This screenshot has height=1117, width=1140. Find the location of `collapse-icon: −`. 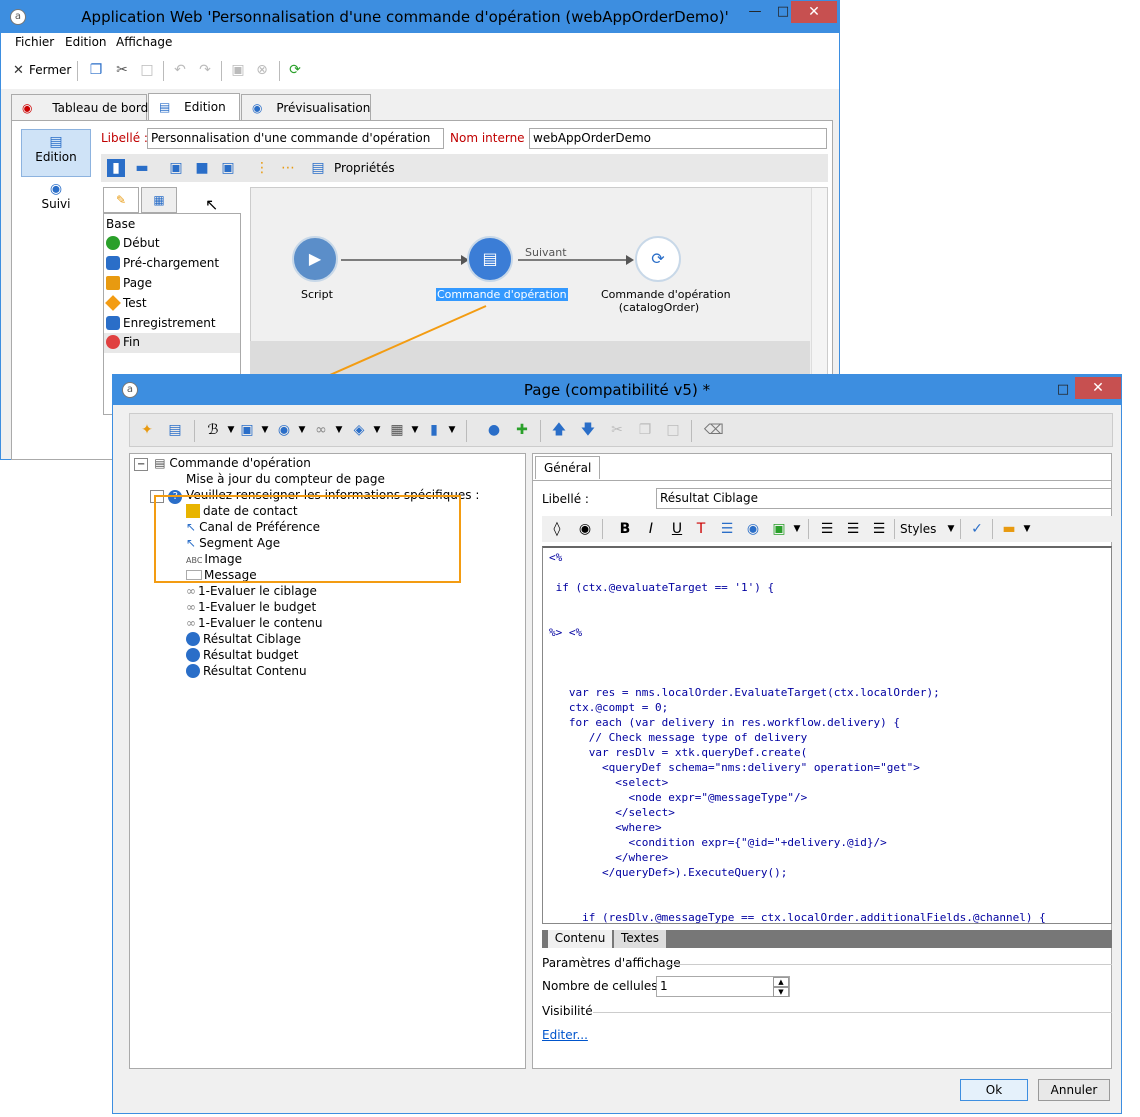

collapse-icon: − is located at coordinates (141, 464).